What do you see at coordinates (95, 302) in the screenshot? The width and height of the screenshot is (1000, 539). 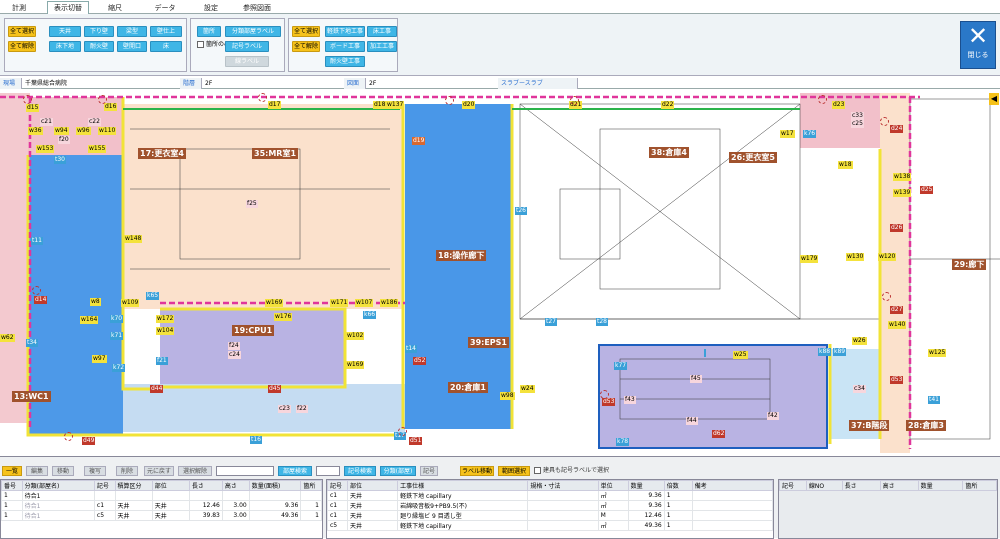 I see `tag-code: w8` at bounding box center [95, 302].